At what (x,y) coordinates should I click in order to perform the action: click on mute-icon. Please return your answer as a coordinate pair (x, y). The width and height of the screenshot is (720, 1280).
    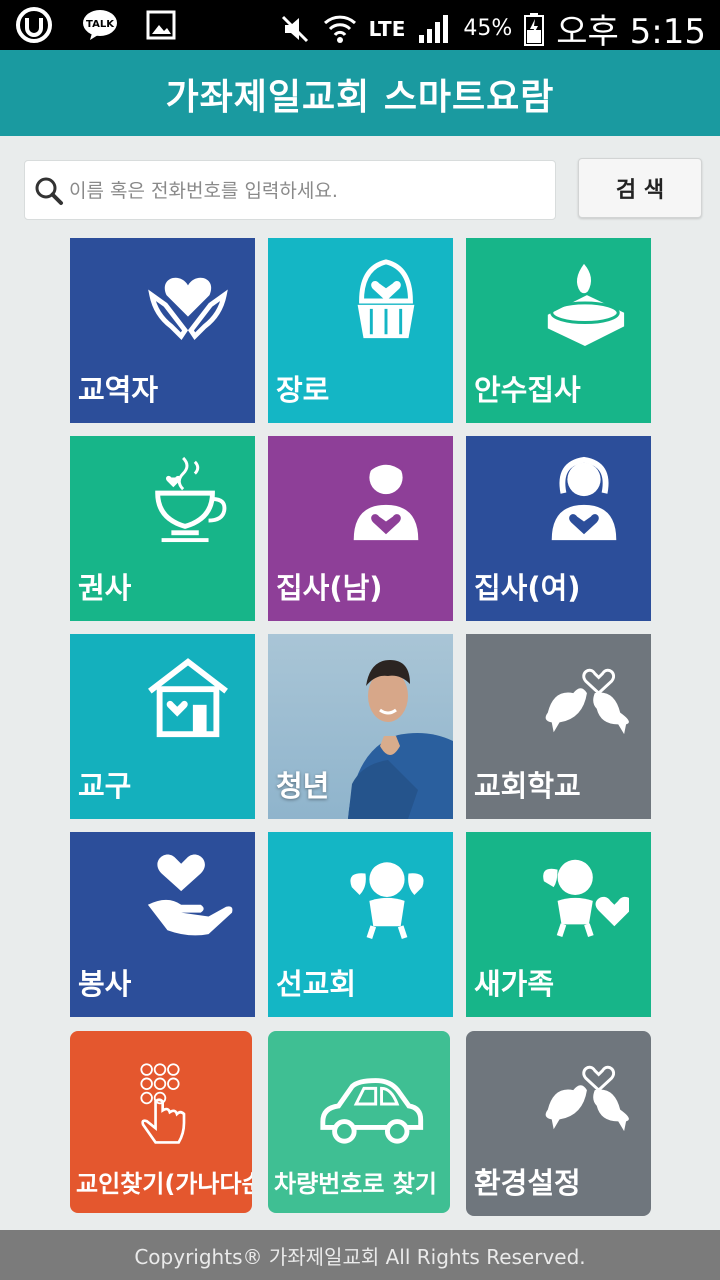
    Looking at the image, I should click on (294, 28).